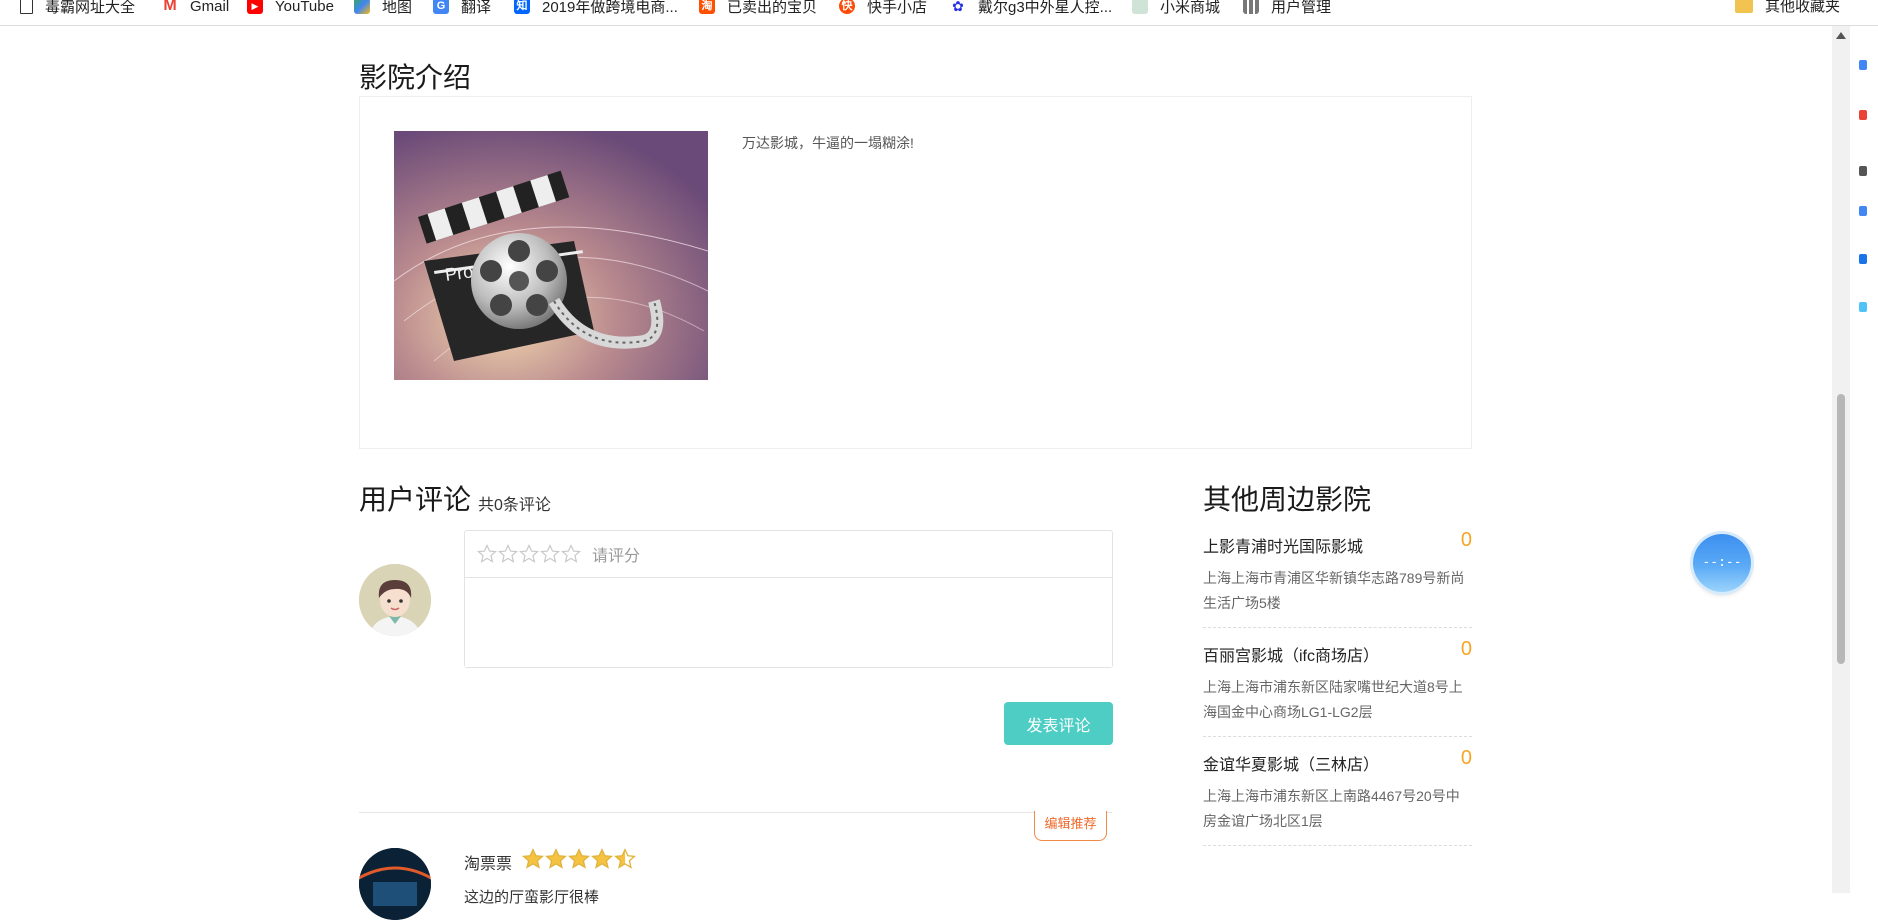 The width and height of the screenshot is (1878, 920). I want to click on floating-clock-button: --:--, so click(1722, 563).